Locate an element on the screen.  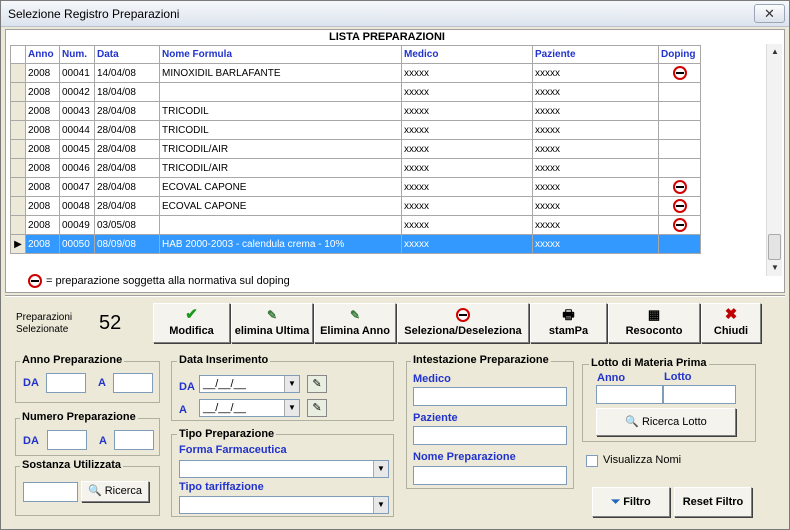
table-row: 2008 00042 18/04/08 xxxxx xxxxx is located at coordinates (355, 92).